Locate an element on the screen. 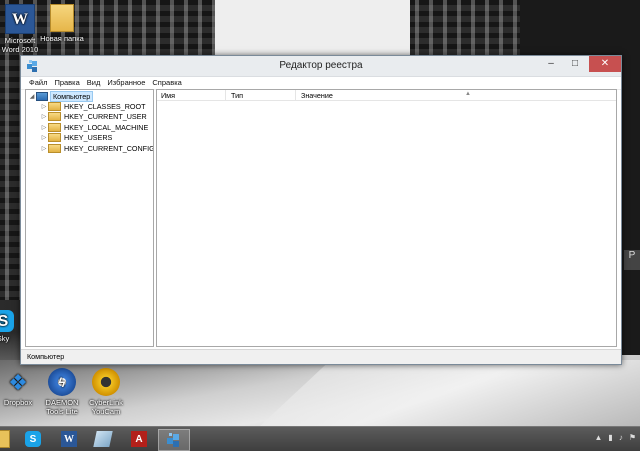 The image size is (640, 451). tree-item-label: HKEY_CURRENT_CONFIG is located at coordinates (109, 148).